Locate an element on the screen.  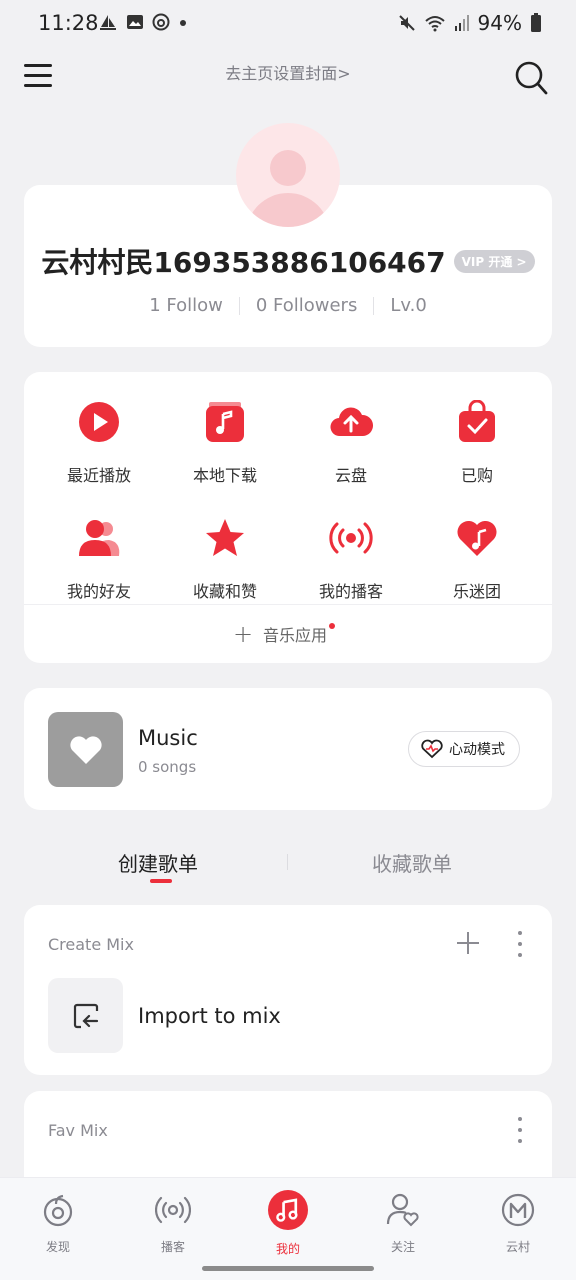
feature-recent-play: 最近播放 is located at coordinates (99, 443).